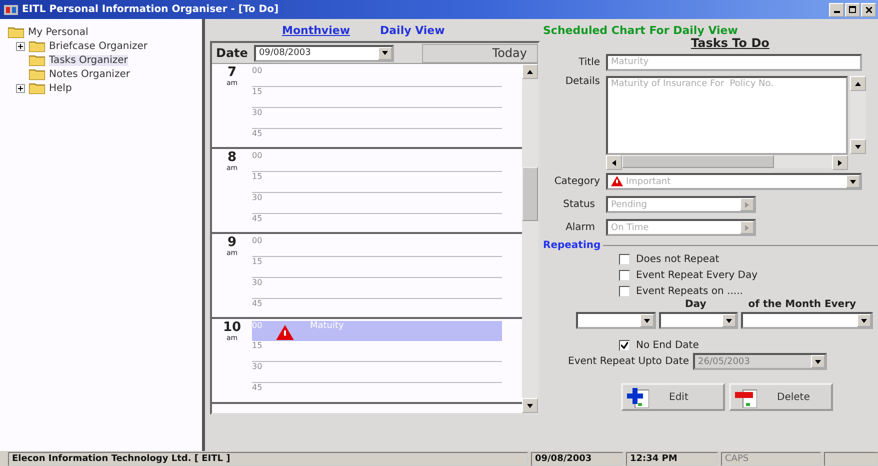  I want to click on status-panel: 09/08/2003, so click(577, 459).